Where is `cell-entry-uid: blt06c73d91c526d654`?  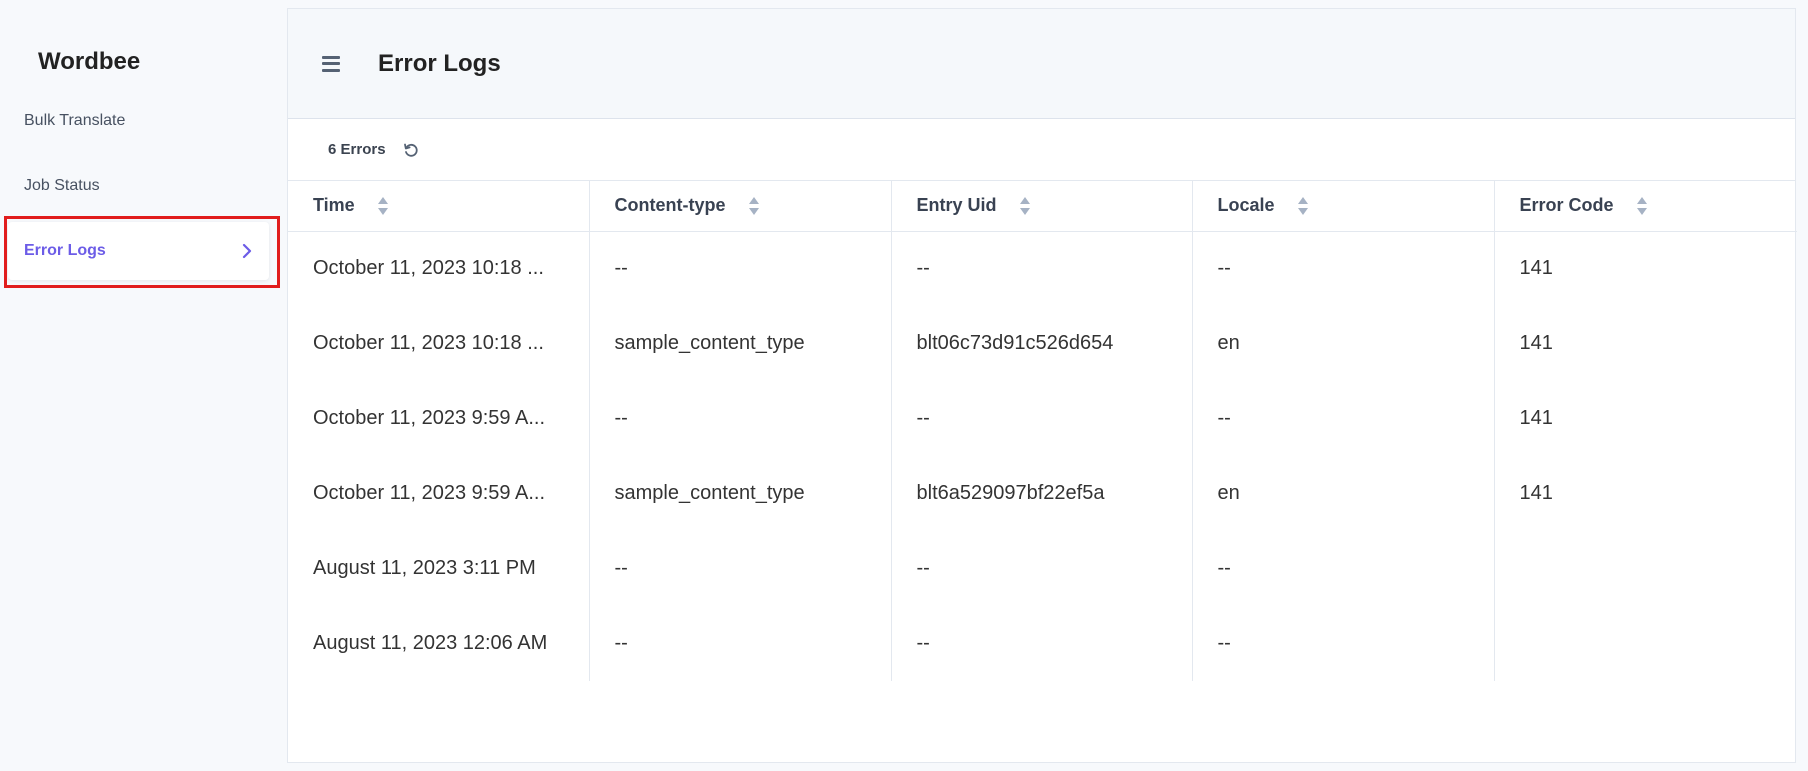 cell-entry-uid: blt06c73d91c526d654 is located at coordinates (1042, 343).